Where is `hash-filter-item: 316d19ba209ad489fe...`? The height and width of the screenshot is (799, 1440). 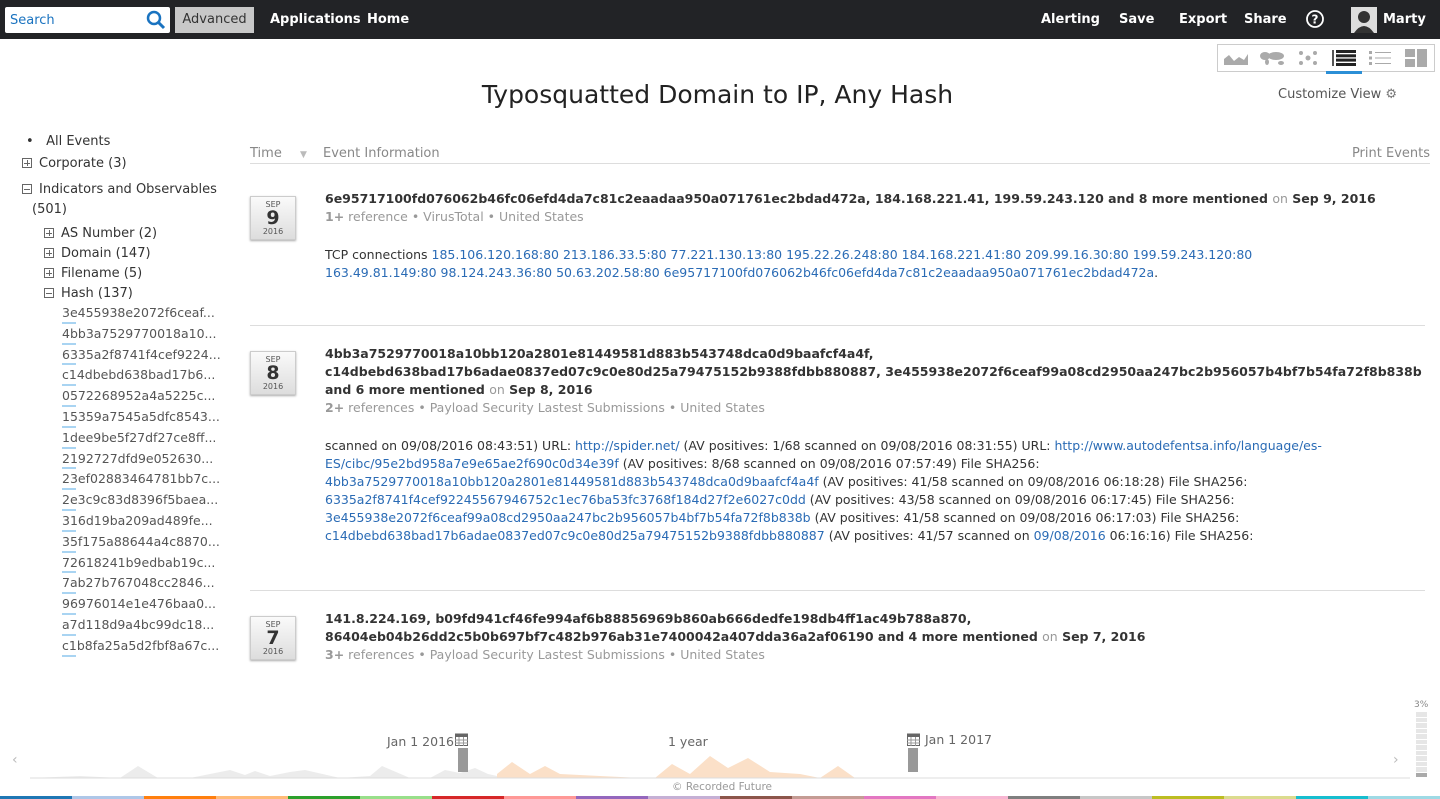 hash-filter-item: 316d19ba209ad489fe... is located at coordinates (142, 522).